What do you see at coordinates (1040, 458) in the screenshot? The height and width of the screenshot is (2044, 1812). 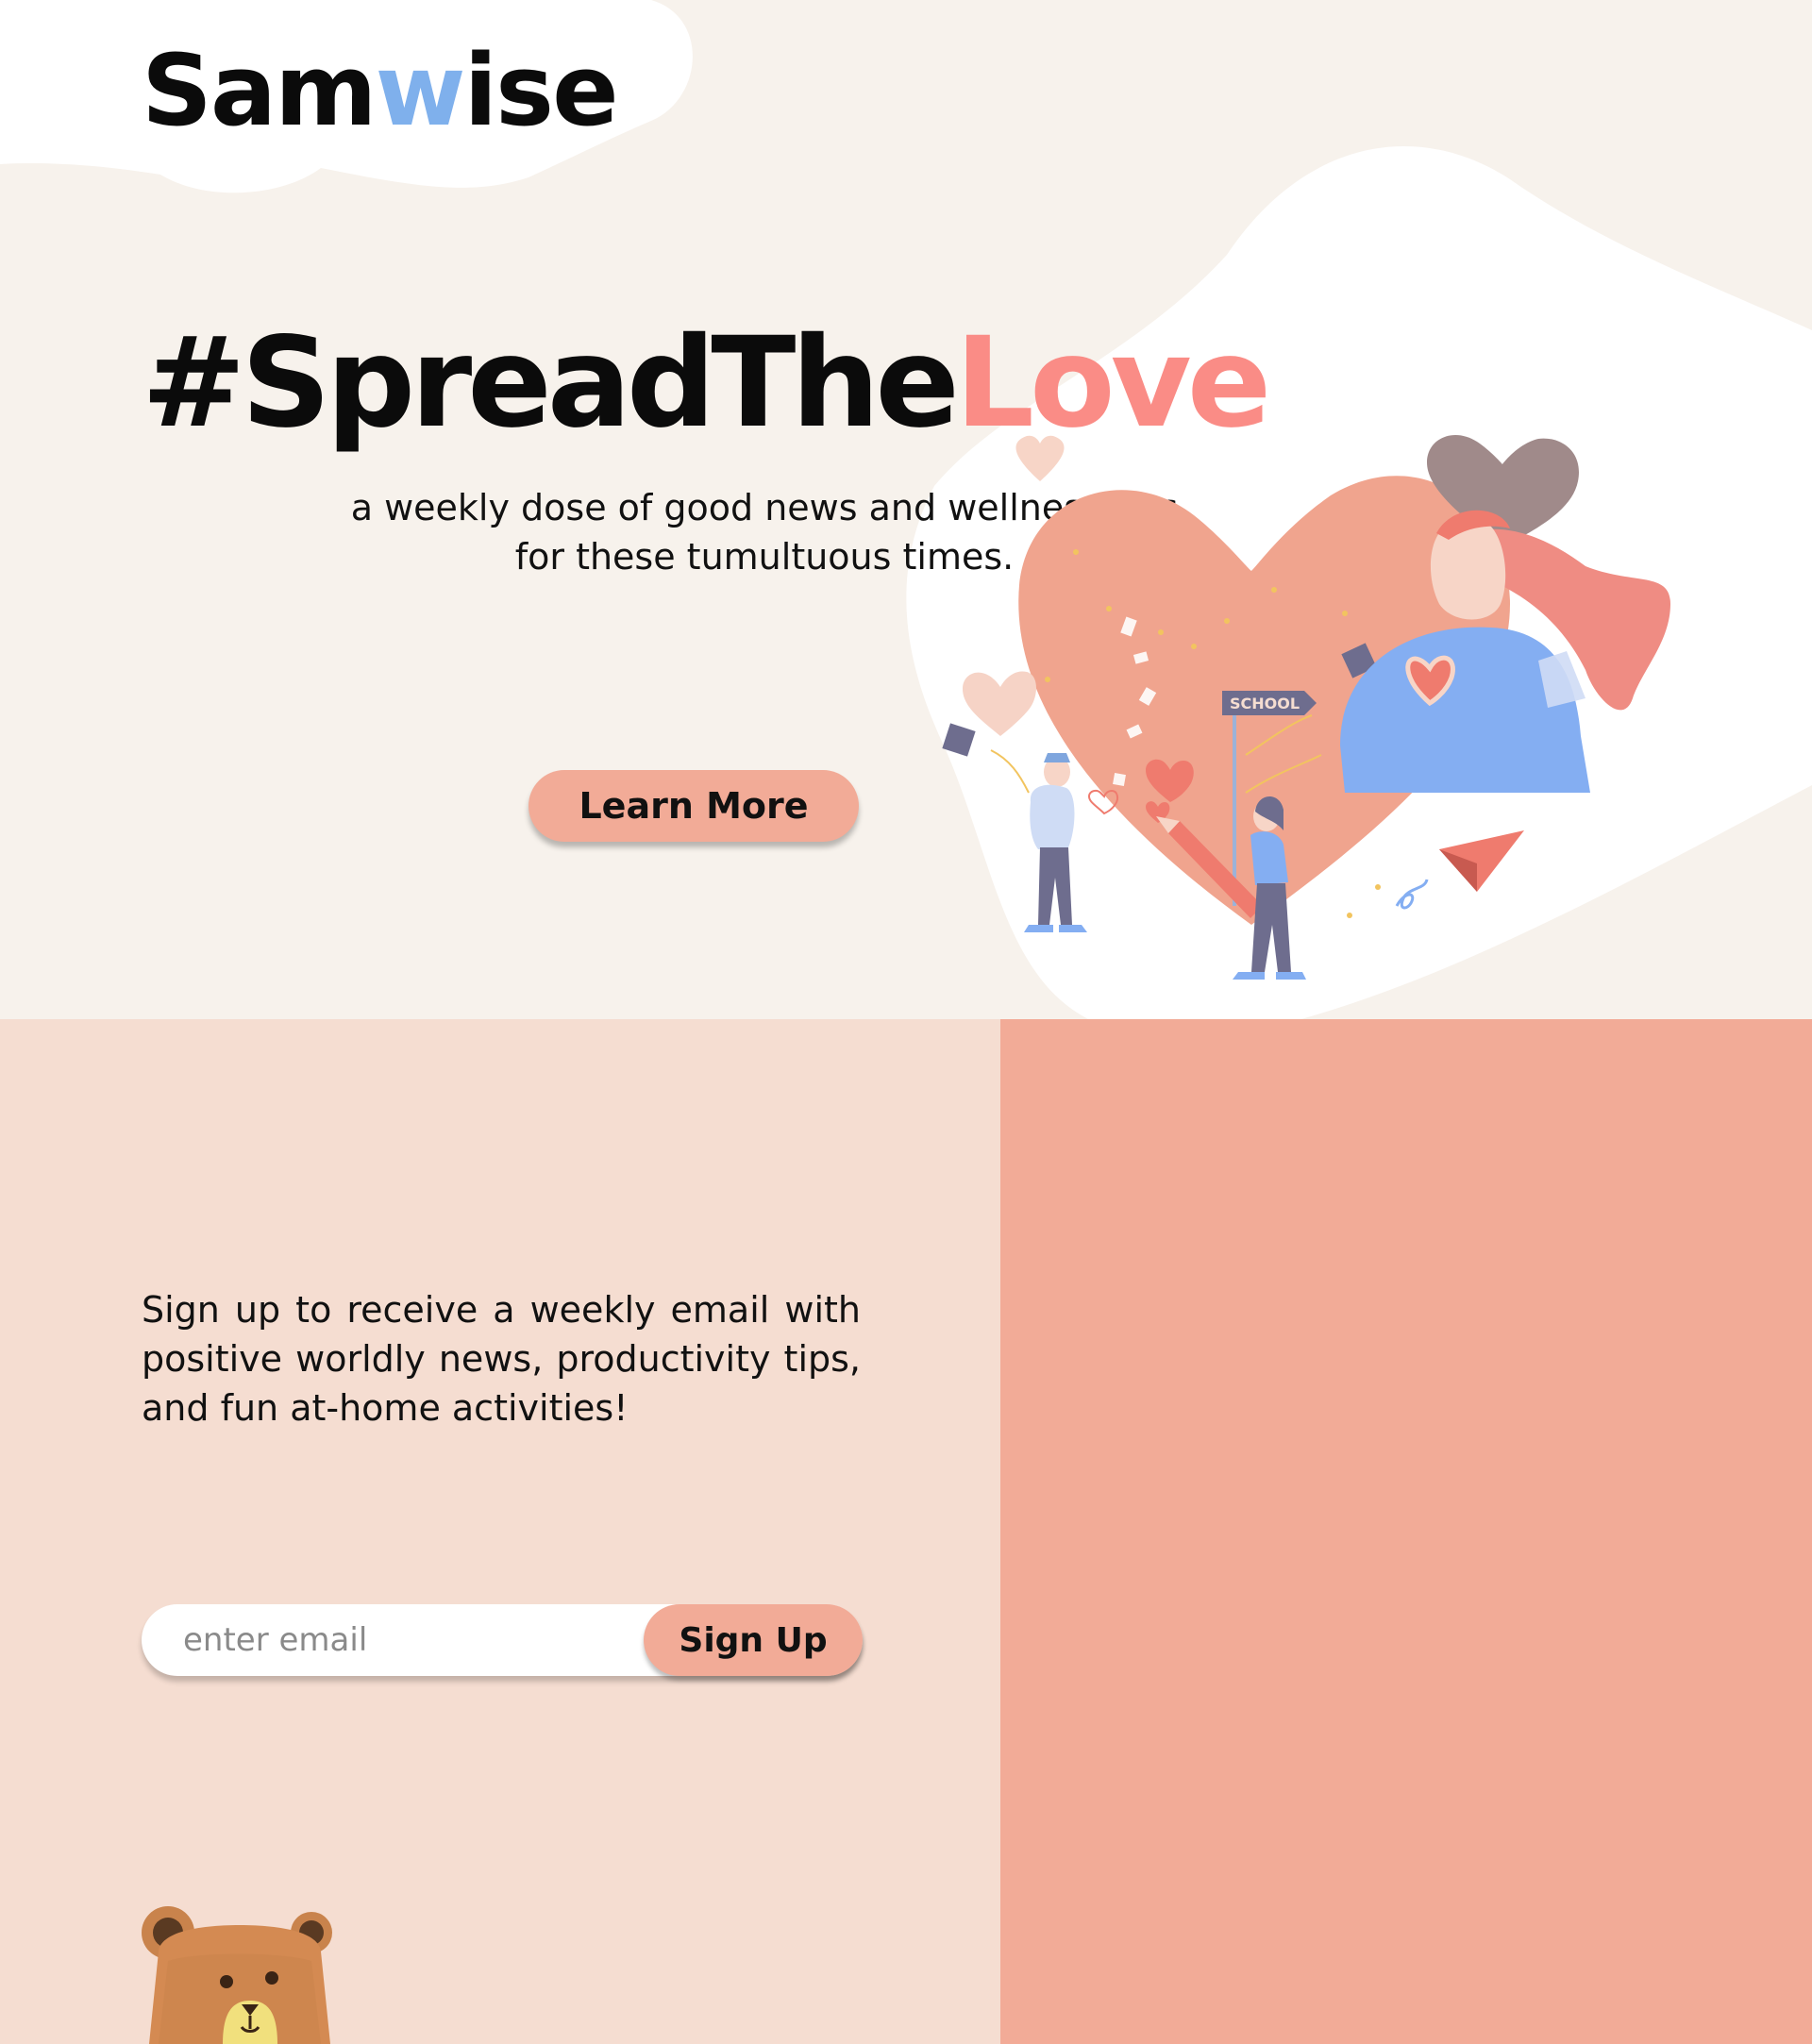 I see `small-pale-heart-icon` at bounding box center [1040, 458].